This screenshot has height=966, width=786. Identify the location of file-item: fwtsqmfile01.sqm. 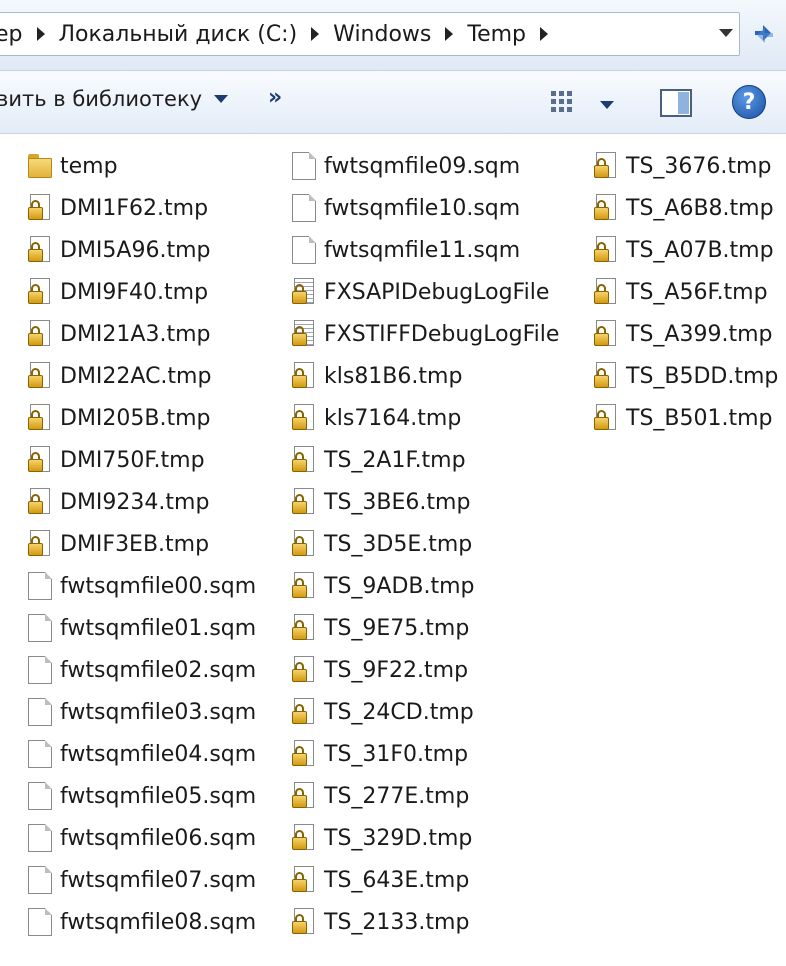
(142, 628).